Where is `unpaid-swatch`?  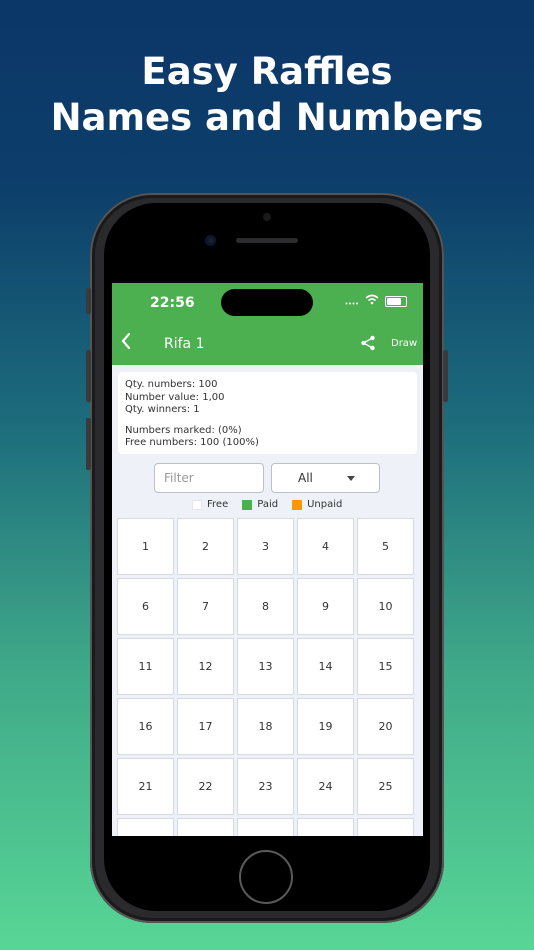
unpaid-swatch is located at coordinates (297, 504).